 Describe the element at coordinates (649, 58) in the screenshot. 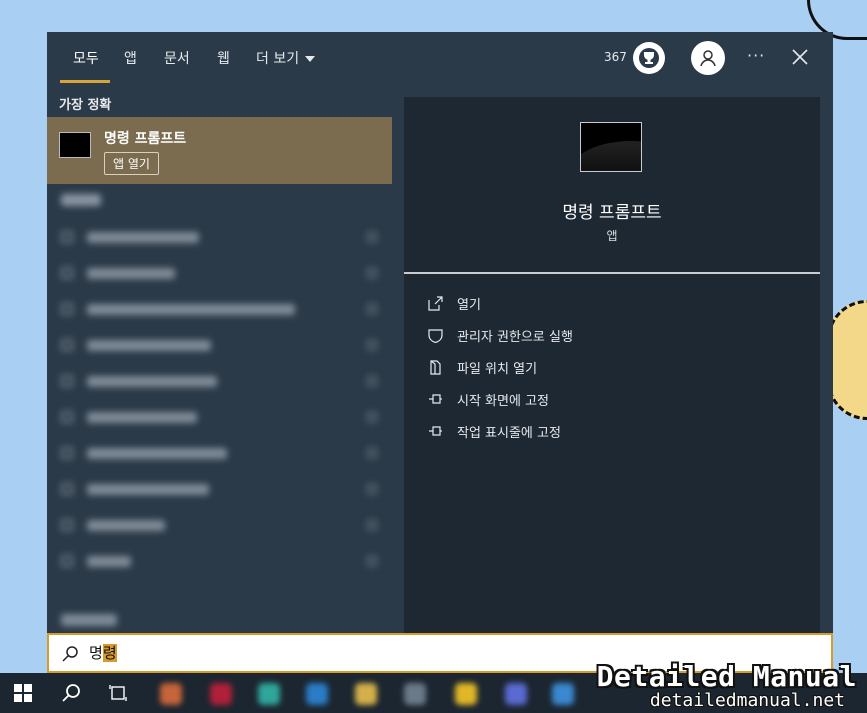

I see `trophy-icon` at that location.